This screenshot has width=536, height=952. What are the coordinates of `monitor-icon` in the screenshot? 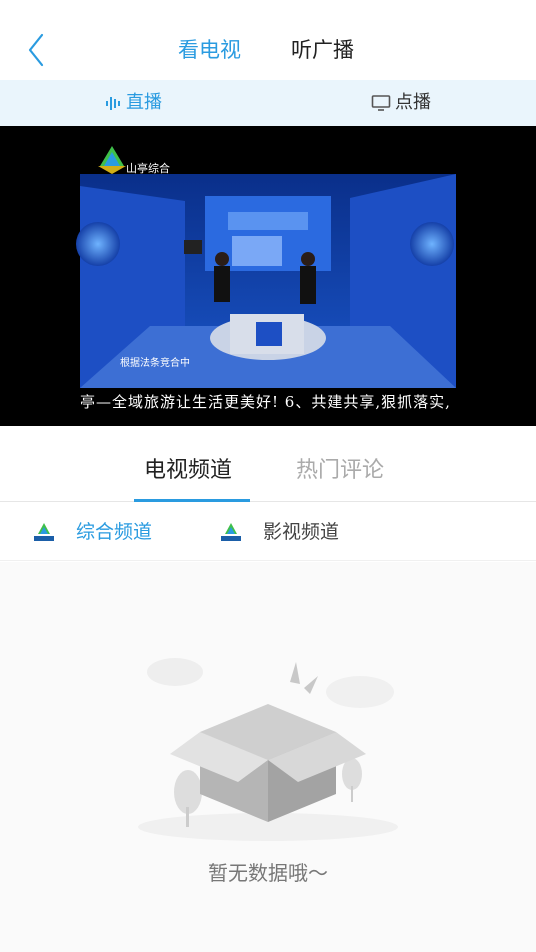 It's located at (381, 103).